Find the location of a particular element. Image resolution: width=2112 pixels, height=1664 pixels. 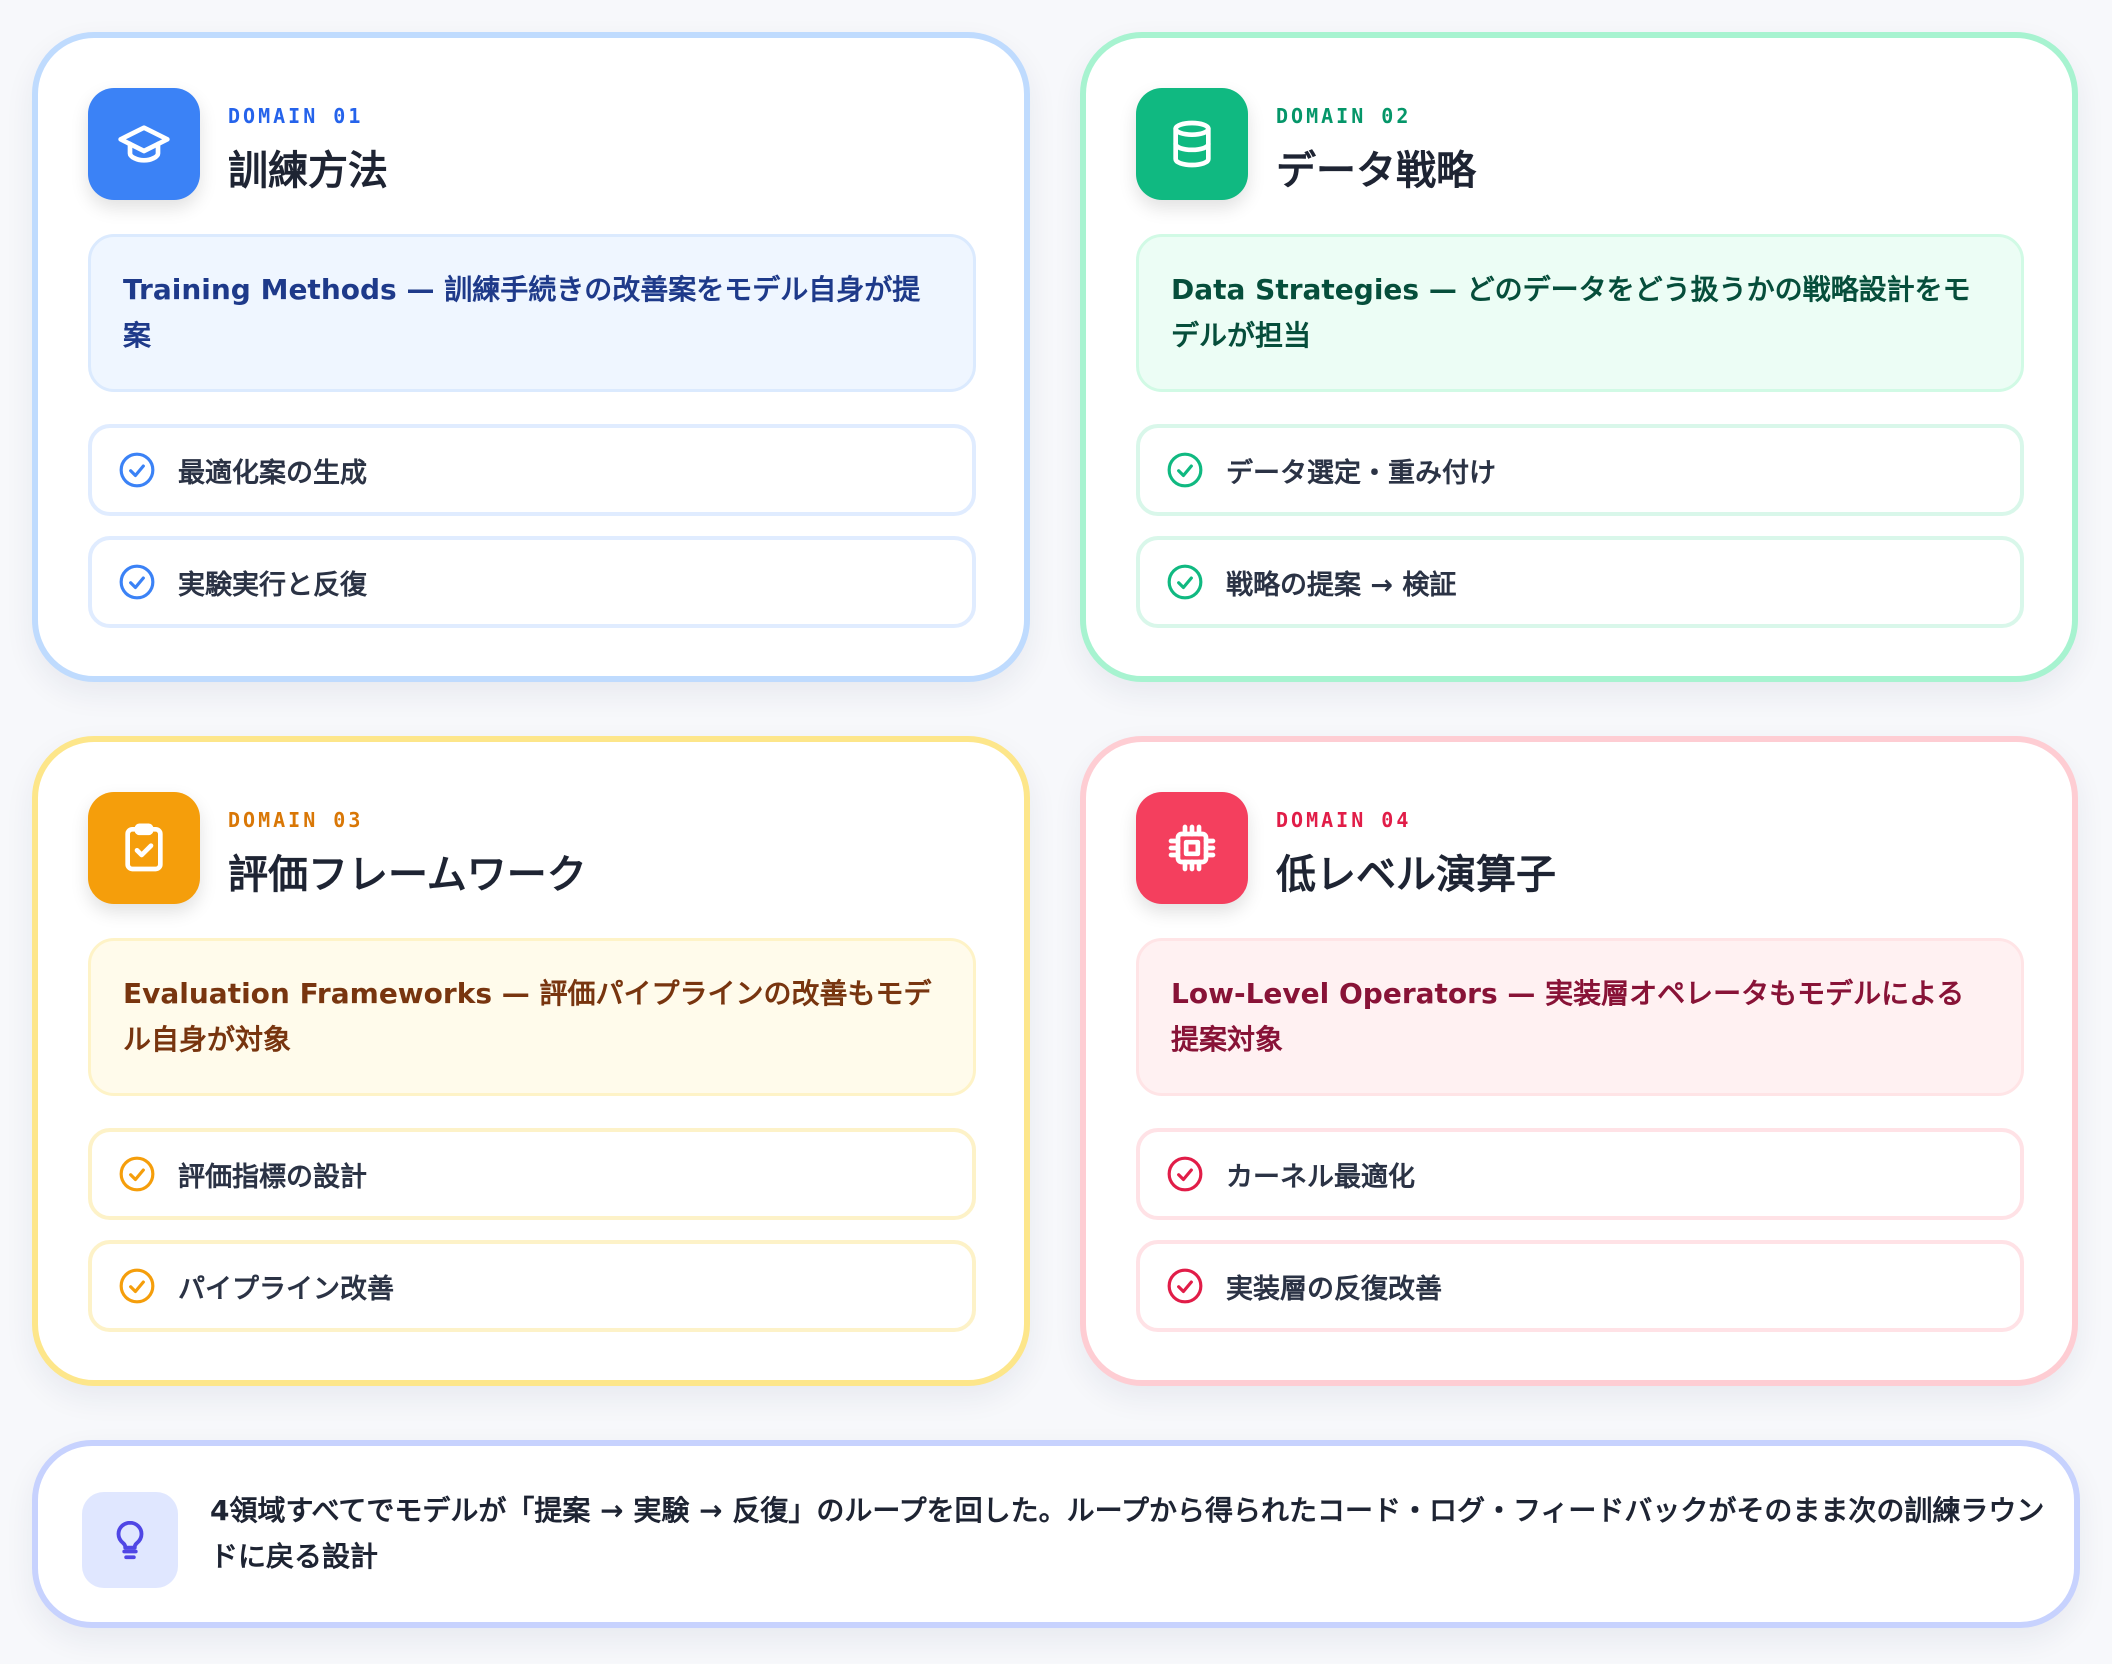

feature-label: 評価指標の設計 is located at coordinates (272, 1177).